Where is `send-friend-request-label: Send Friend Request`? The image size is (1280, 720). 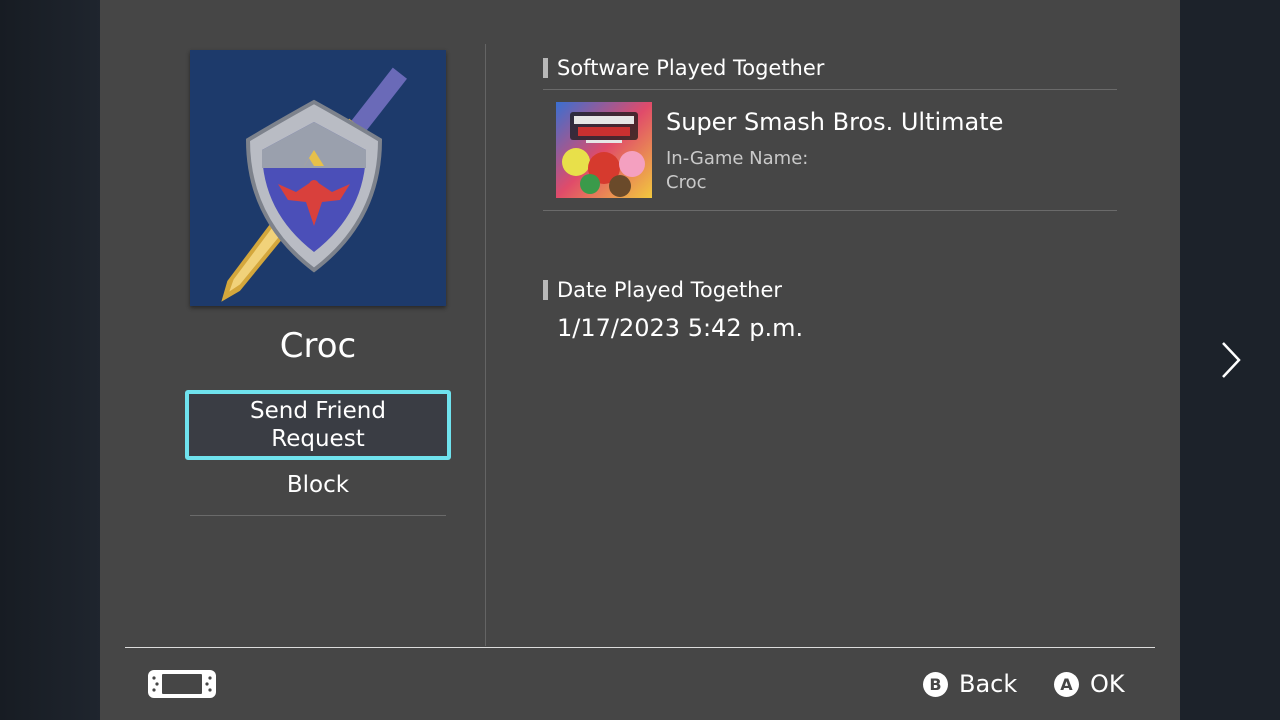 send-friend-request-label: Send Friend Request is located at coordinates (318, 425).